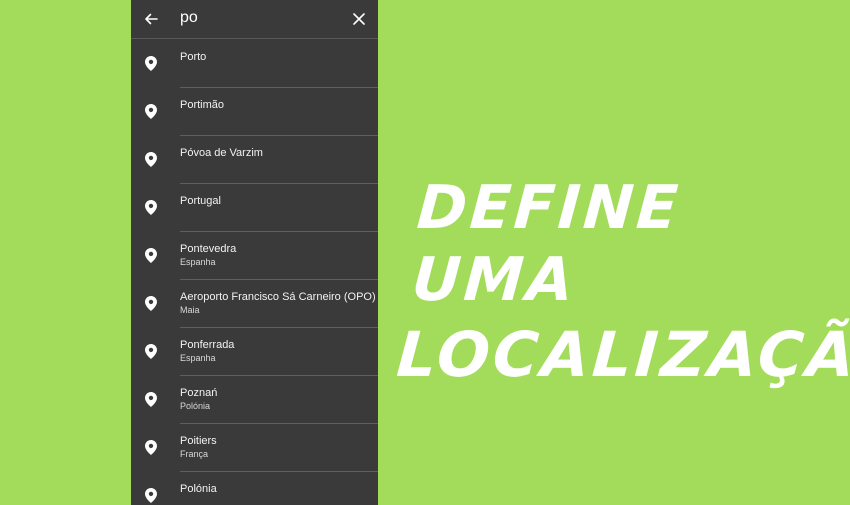 This screenshot has height=505, width=850. I want to click on list-item: Poitiers França, so click(254, 448).